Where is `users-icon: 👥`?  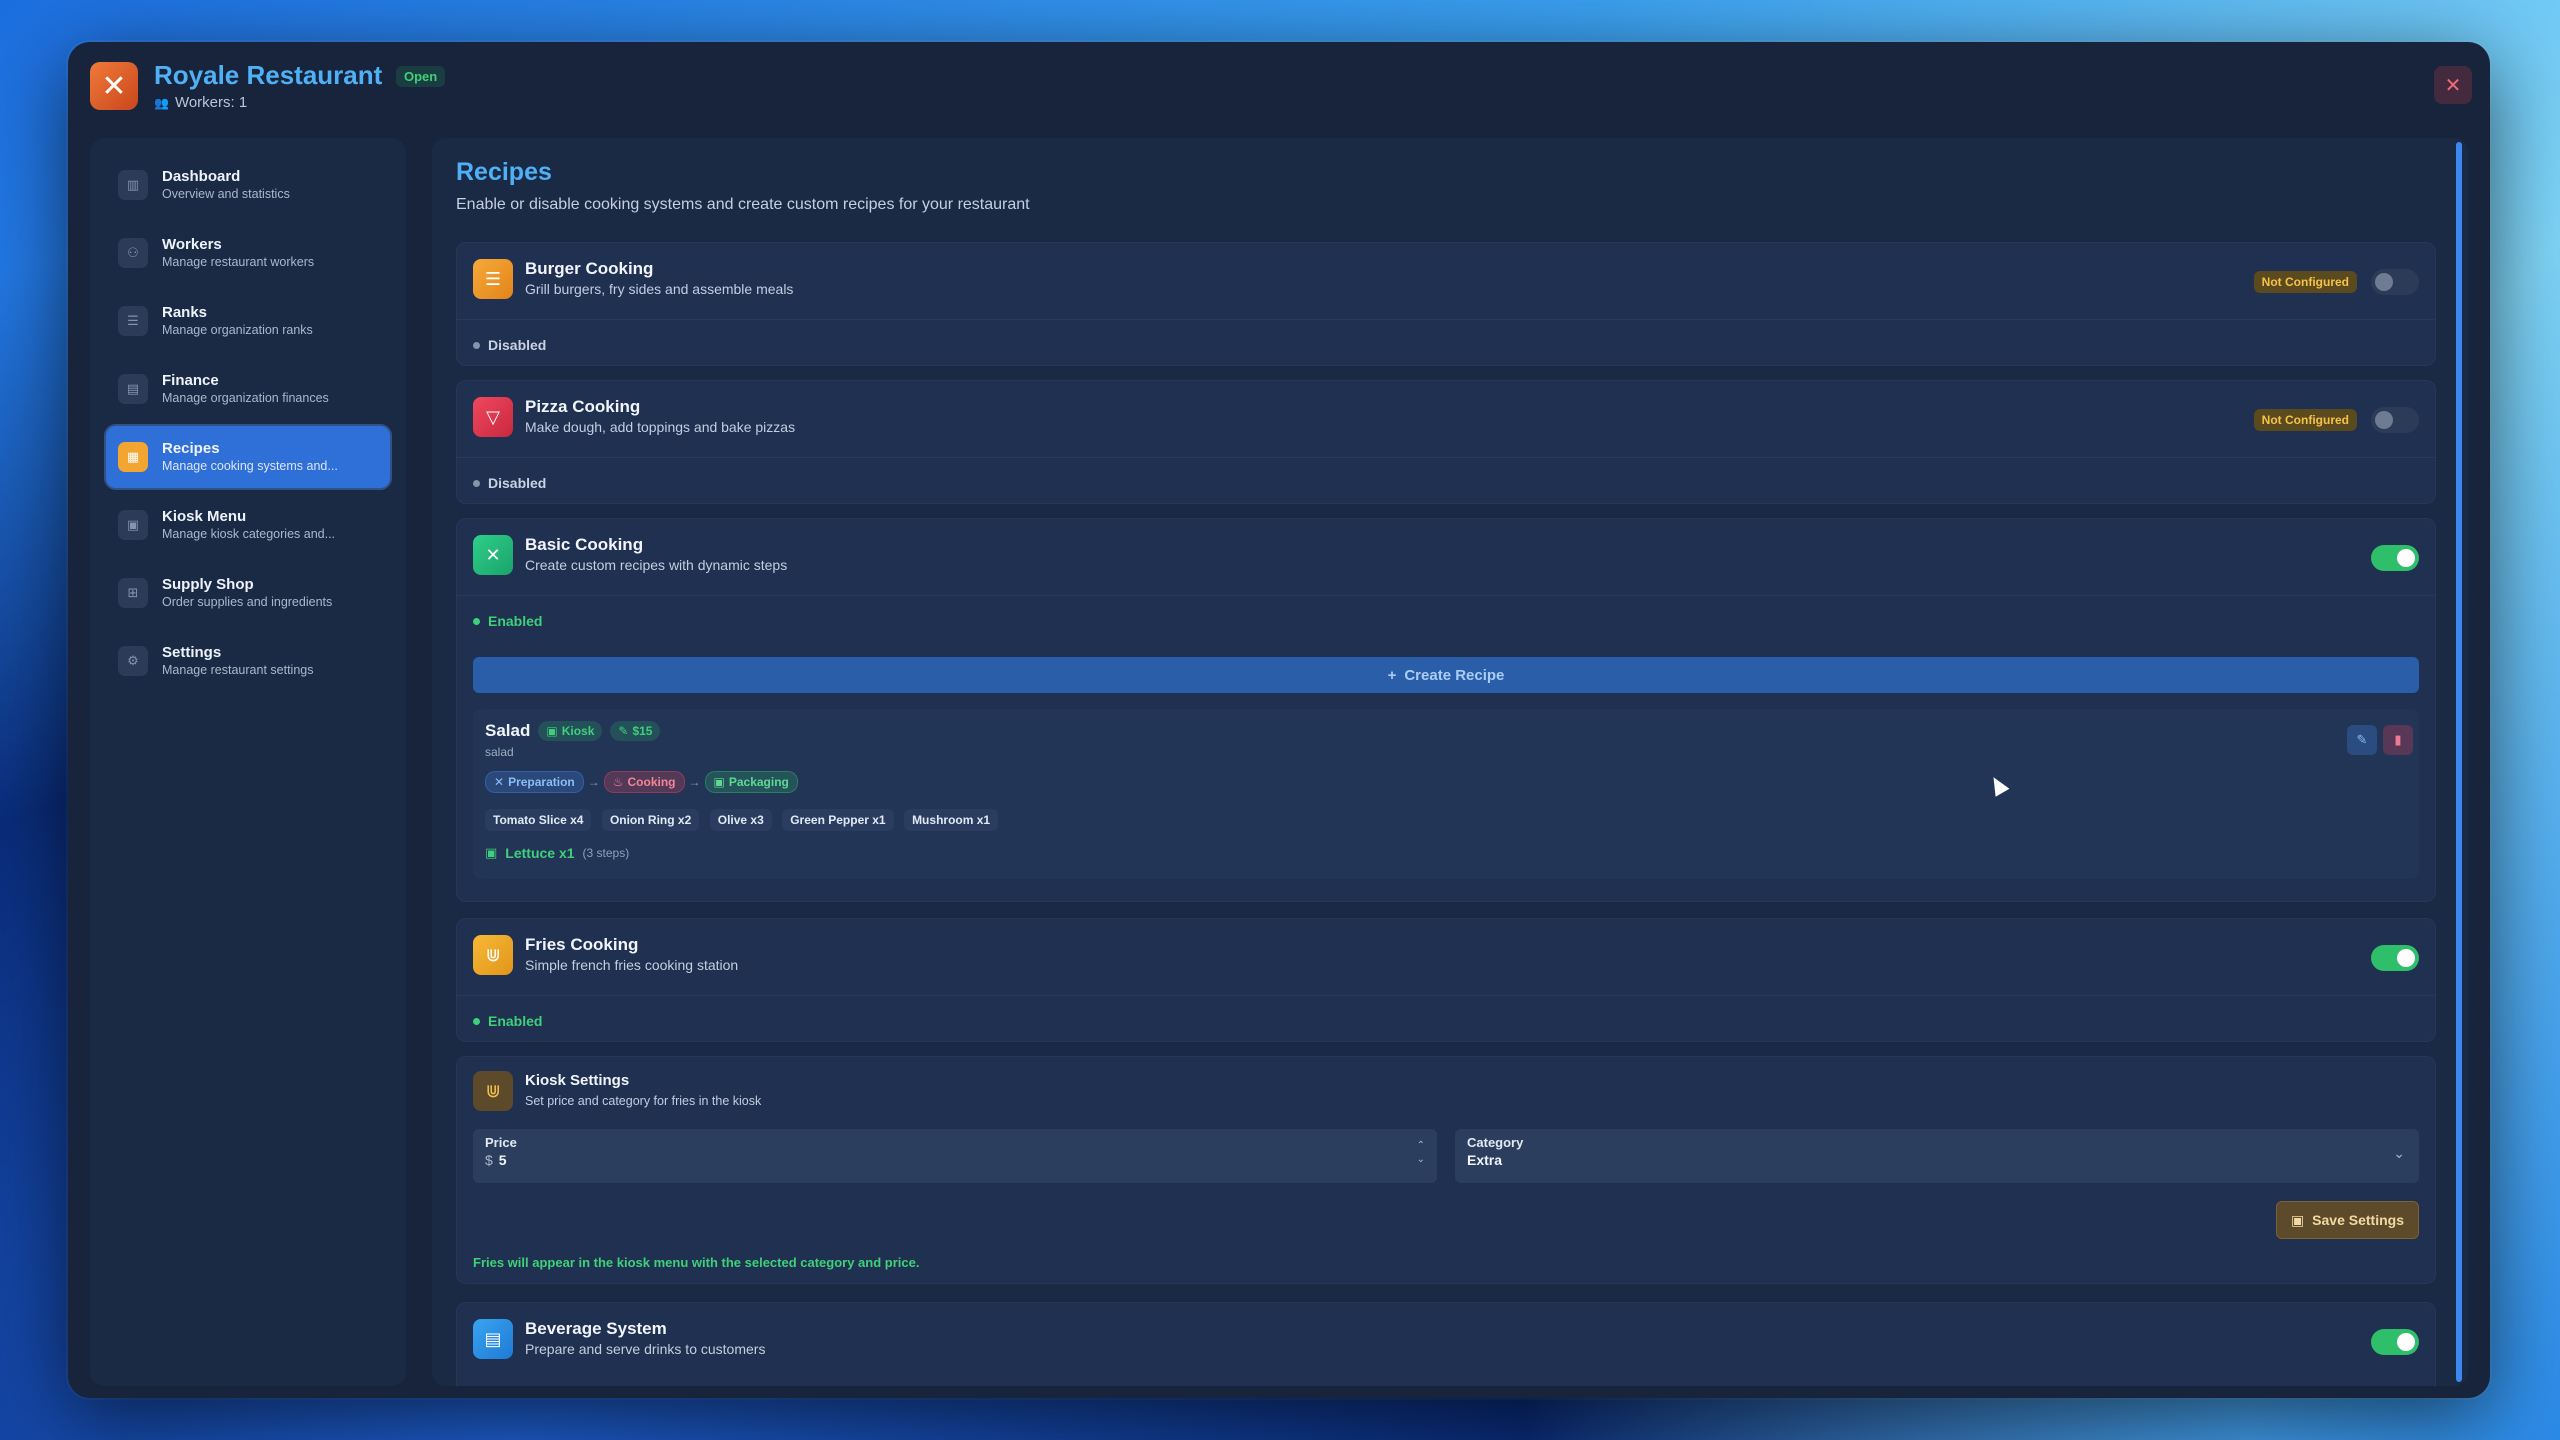
users-icon: 👥 is located at coordinates (161, 102).